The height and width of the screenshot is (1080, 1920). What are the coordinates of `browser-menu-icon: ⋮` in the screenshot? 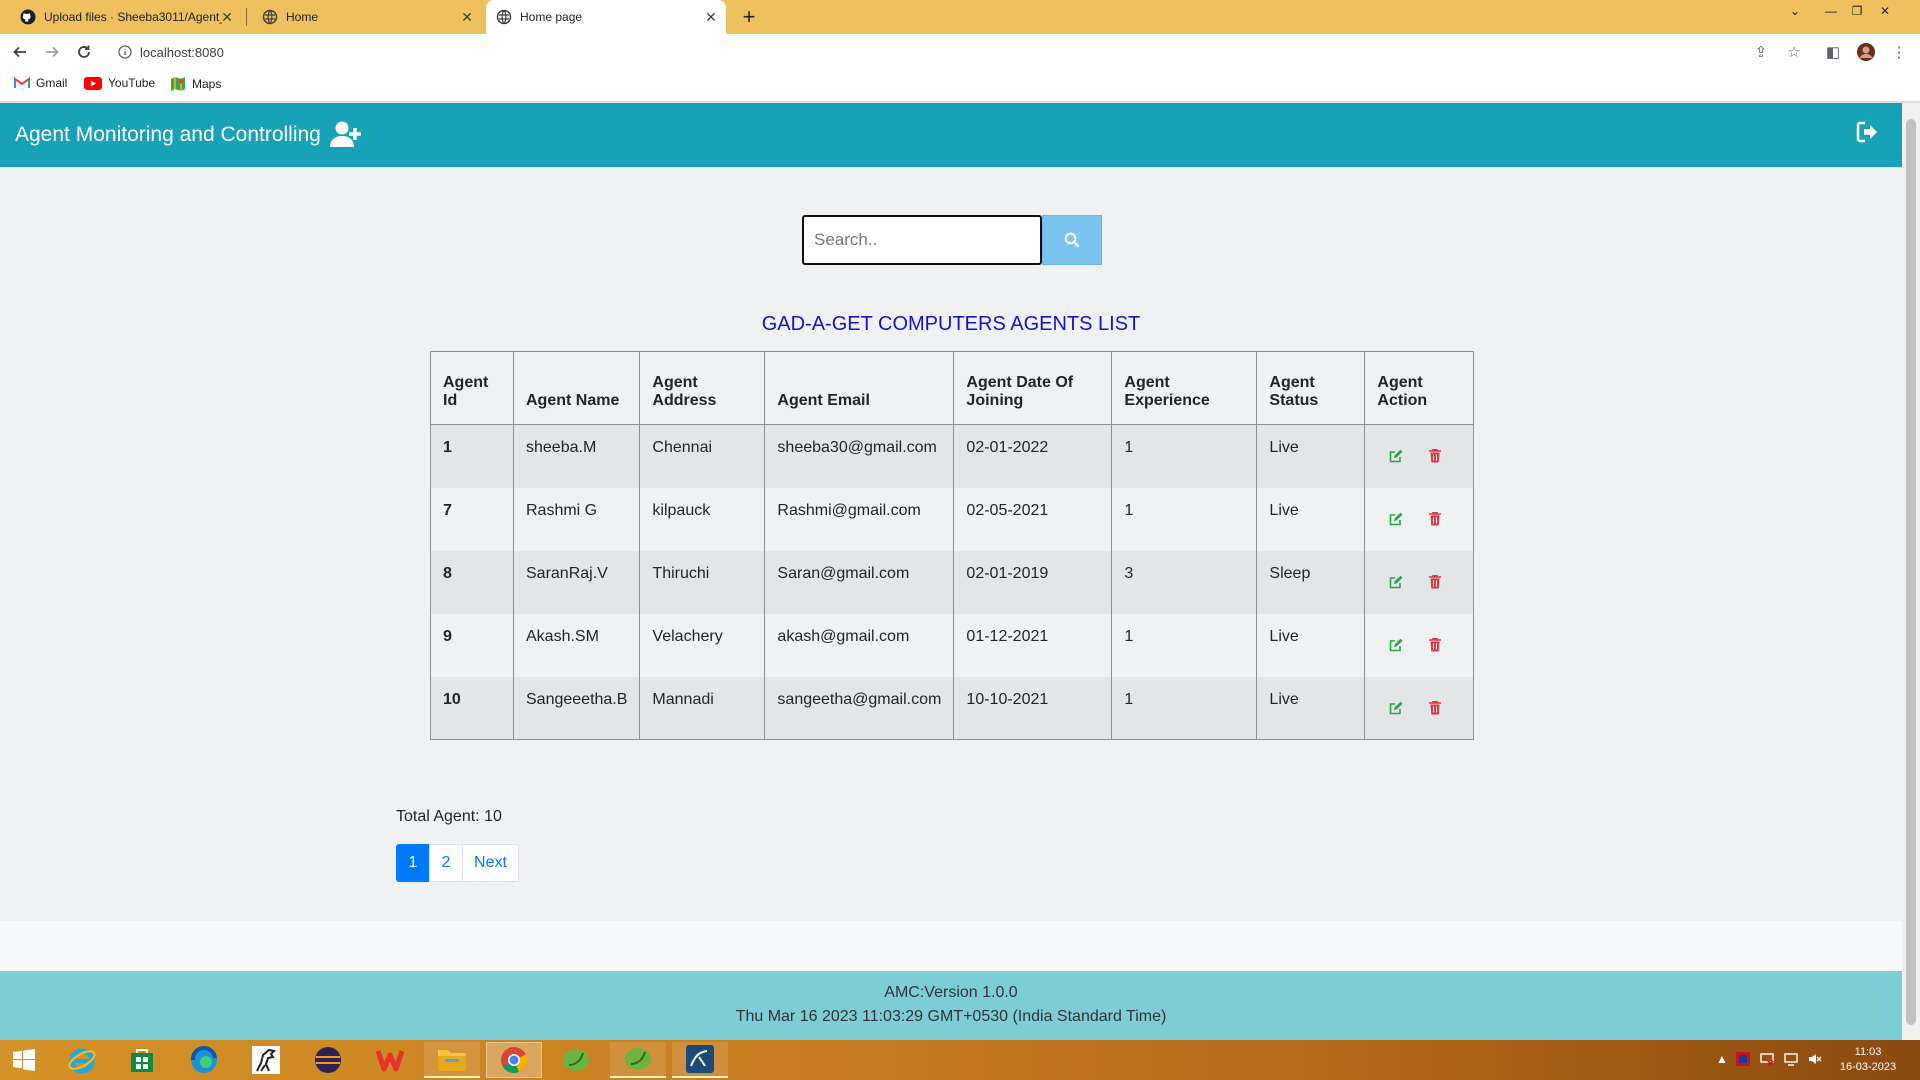 It's located at (1899, 52).